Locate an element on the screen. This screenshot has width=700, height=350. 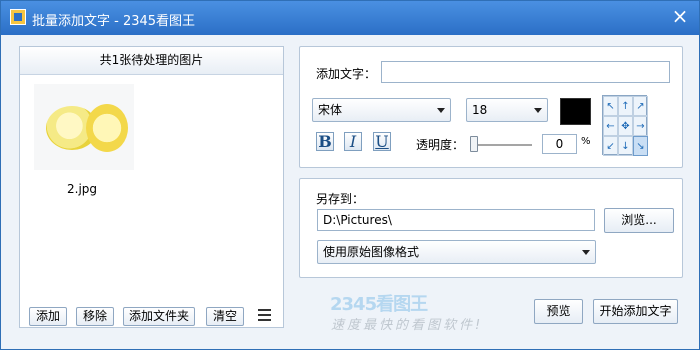
app-icon is located at coordinates (18, 17).